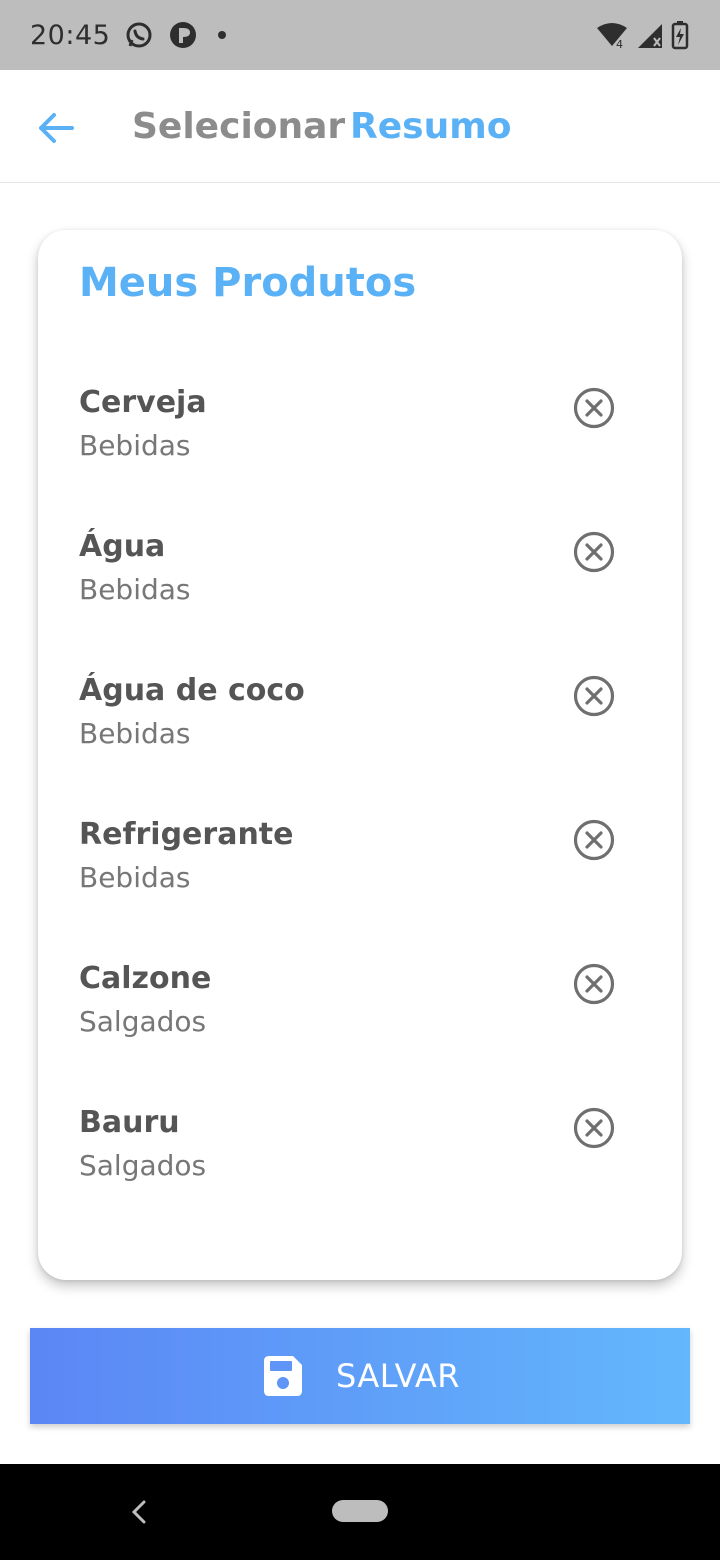 The image size is (720, 1560). I want to click on status-left: 20:45, so click(131, 35).